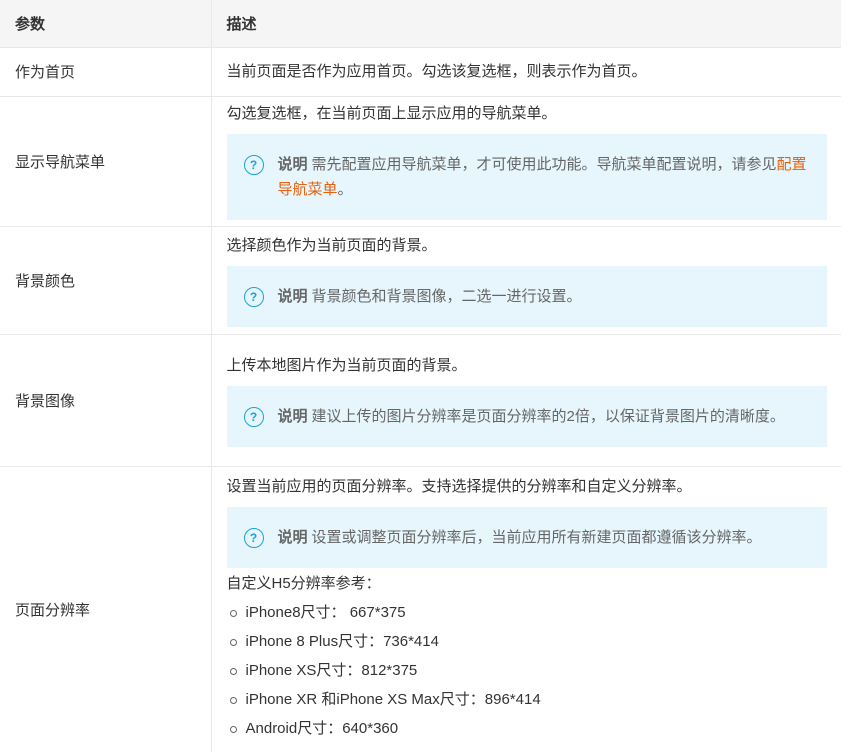 The height and width of the screenshot is (753, 848). I want to click on note-text: 设置或调整页面分辨率后，当前应用所有新建页面都遵循该分辨率。, so click(536, 538).